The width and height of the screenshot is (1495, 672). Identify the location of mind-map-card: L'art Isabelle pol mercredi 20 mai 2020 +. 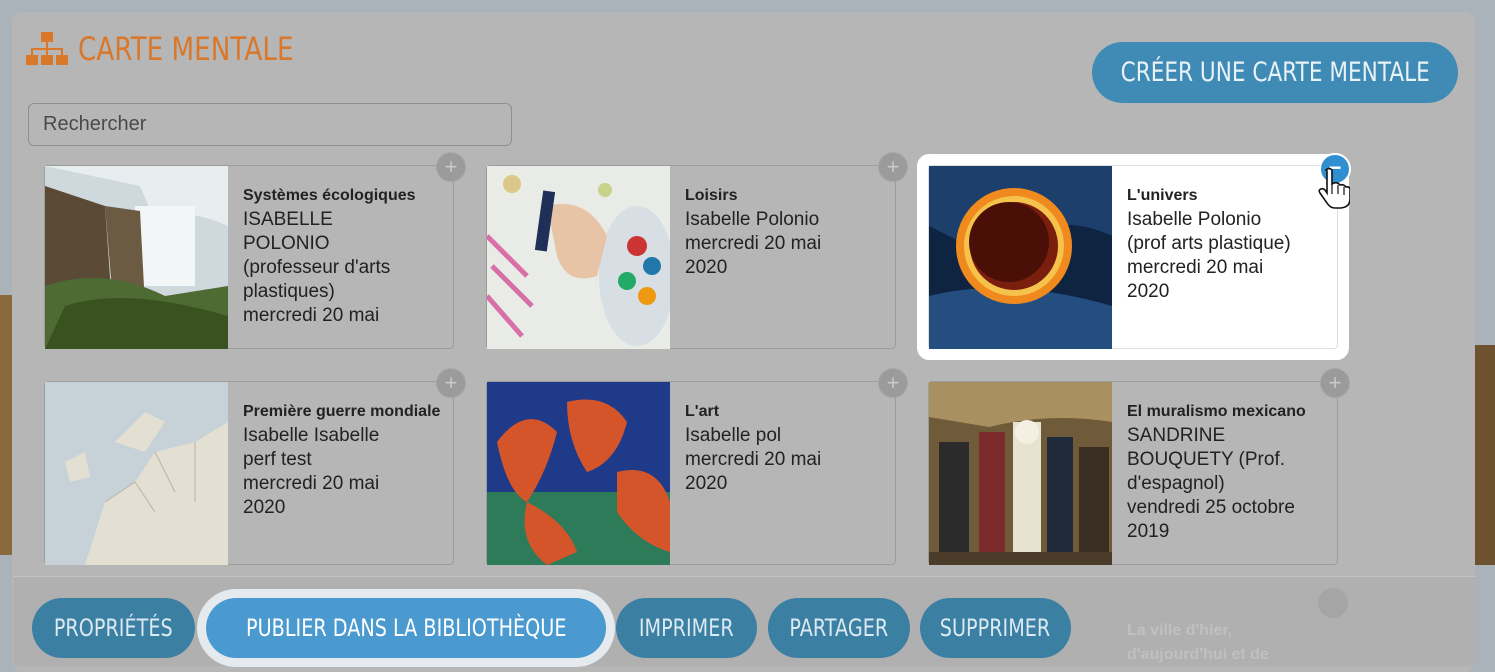
(697, 466).